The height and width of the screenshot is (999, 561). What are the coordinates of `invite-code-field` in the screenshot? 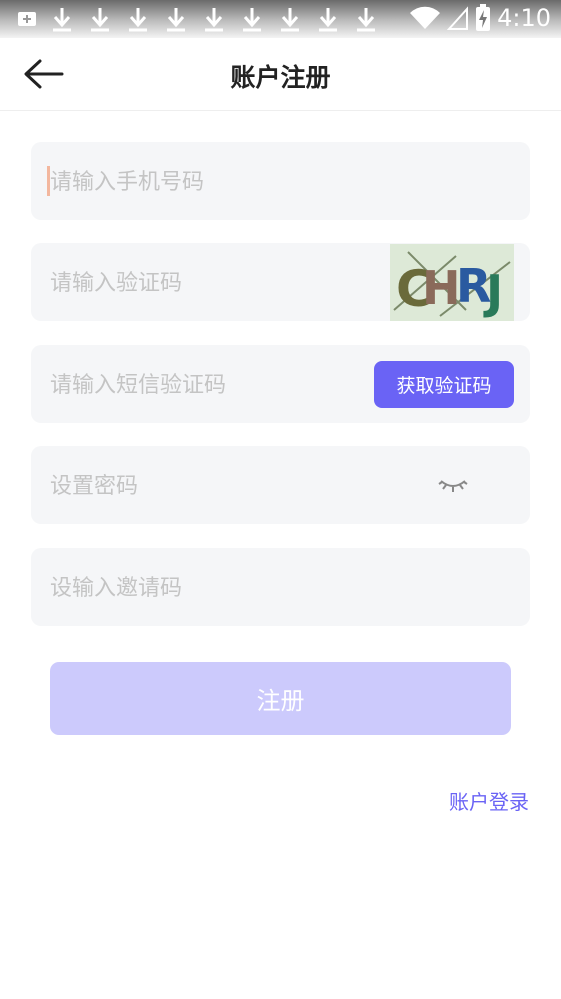 It's located at (280, 588).